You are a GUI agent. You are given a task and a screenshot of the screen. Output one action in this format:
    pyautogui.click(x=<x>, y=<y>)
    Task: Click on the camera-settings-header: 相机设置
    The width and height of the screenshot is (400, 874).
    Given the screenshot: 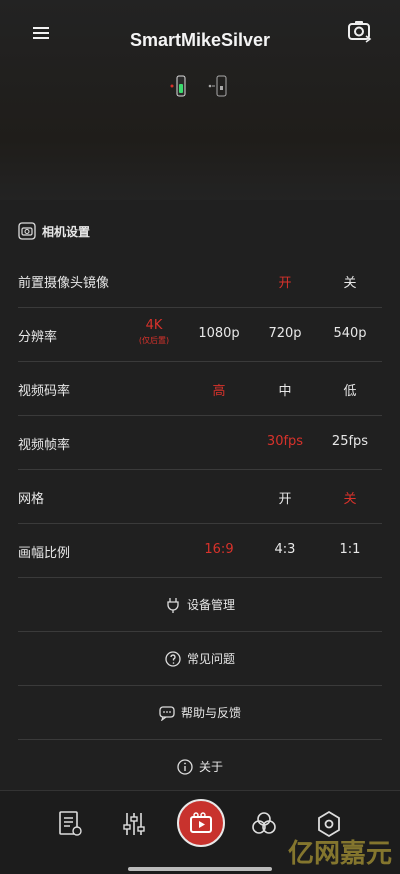 What is the action you would take?
    pyautogui.click(x=54, y=231)
    